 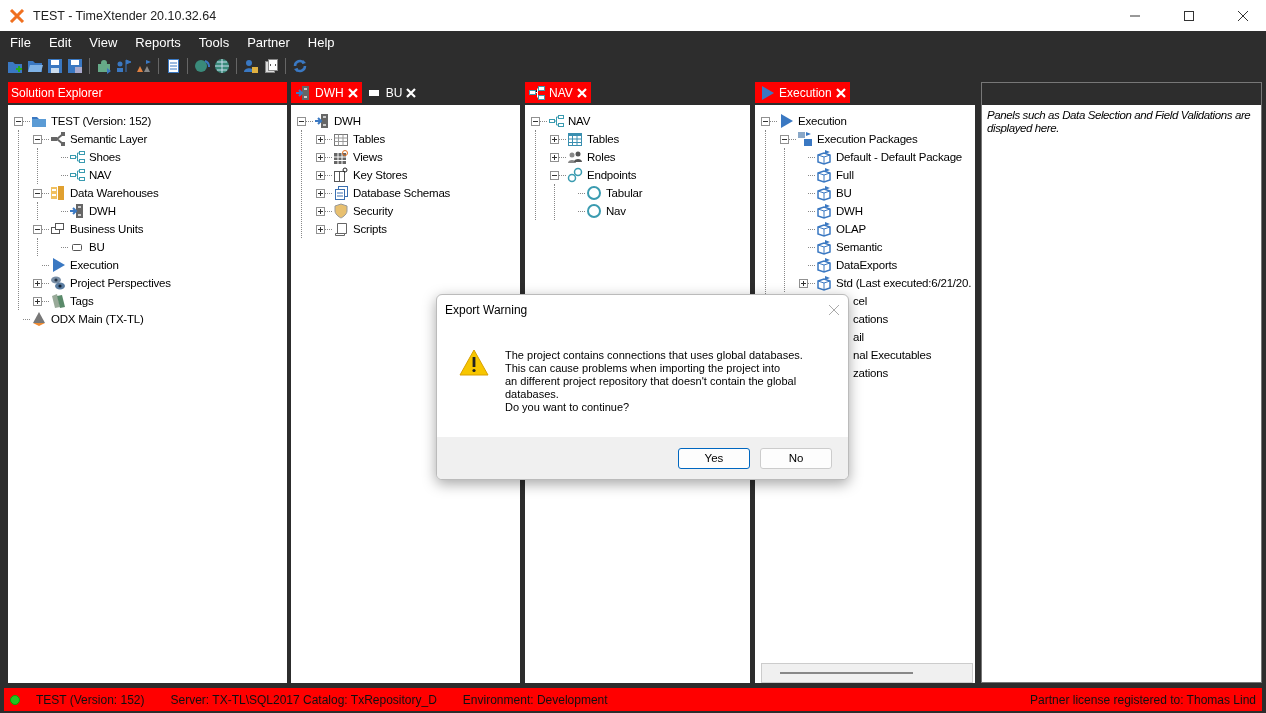 I want to click on tree-item: Views, so click(x=368, y=157).